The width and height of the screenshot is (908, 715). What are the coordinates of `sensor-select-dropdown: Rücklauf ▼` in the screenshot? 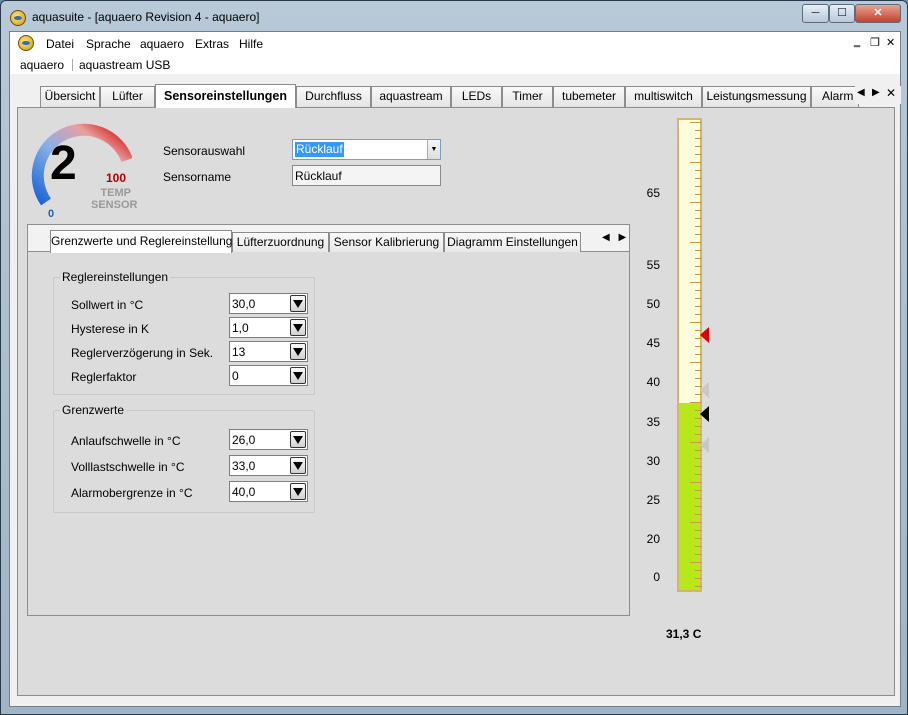 It's located at (366, 149).